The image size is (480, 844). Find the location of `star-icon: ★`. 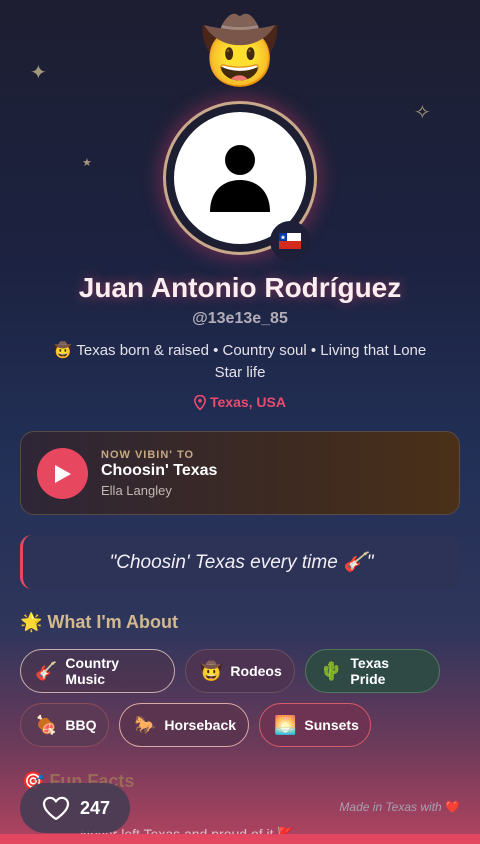

star-icon: ★ is located at coordinates (87, 162).